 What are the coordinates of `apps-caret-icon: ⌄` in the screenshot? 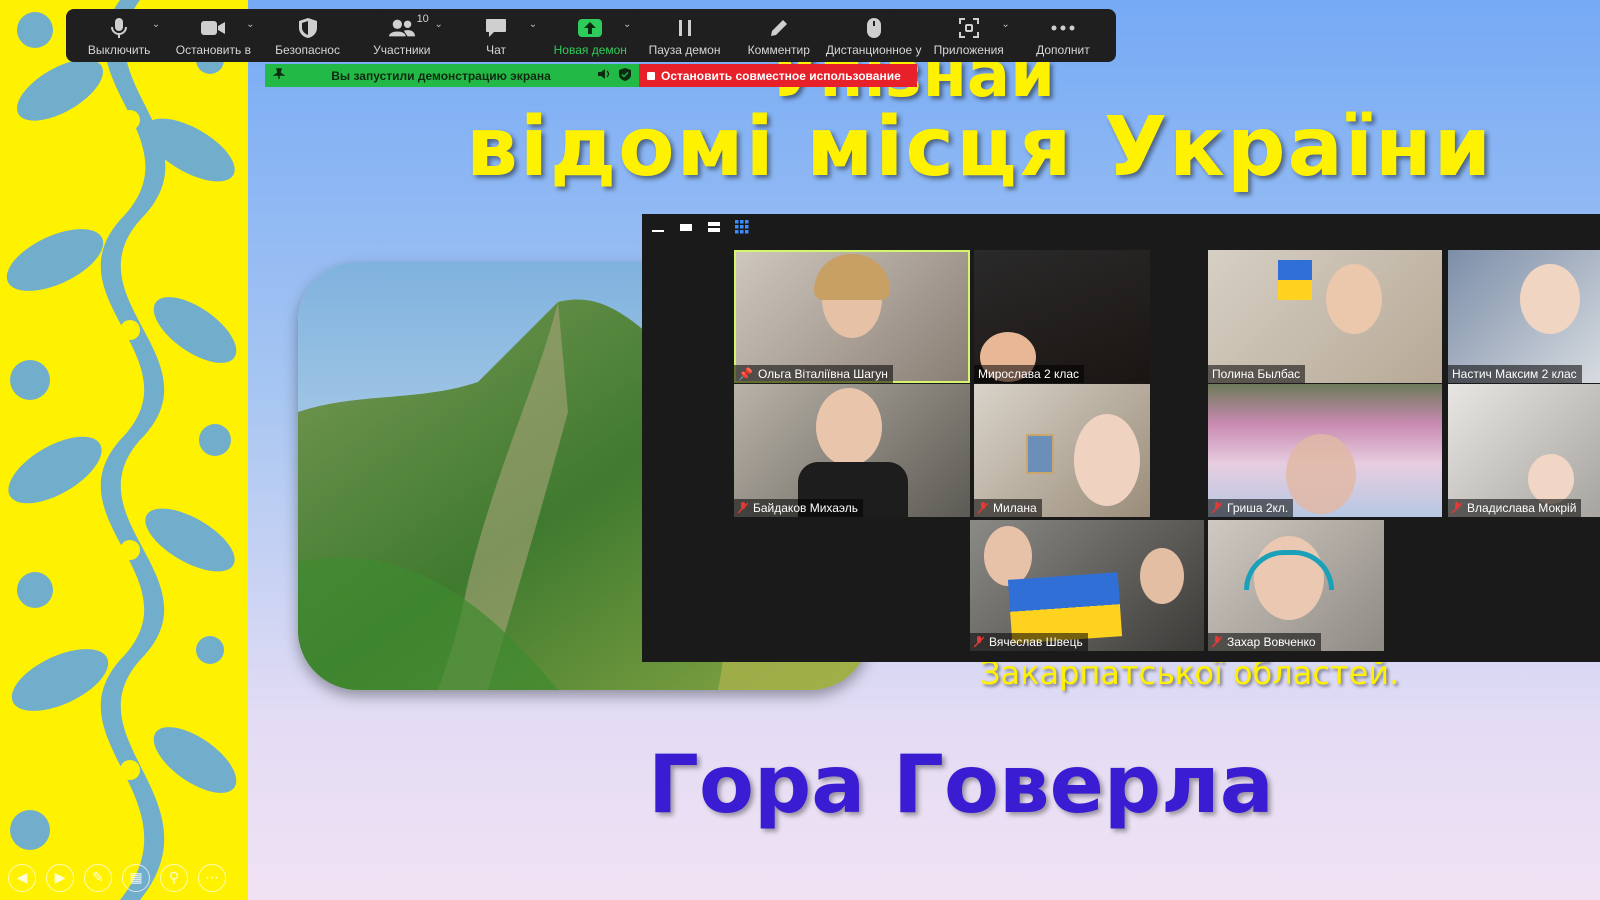 It's located at (1005, 24).